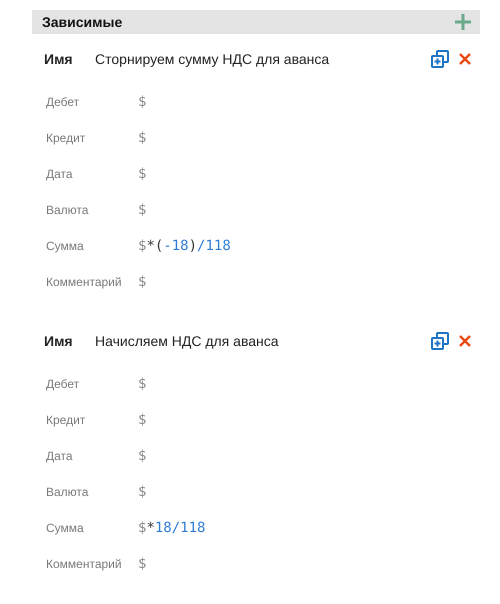 This screenshot has width=500, height=604. Describe the element at coordinates (82, 22) in the screenshot. I see `section-title: Зависимые` at that location.